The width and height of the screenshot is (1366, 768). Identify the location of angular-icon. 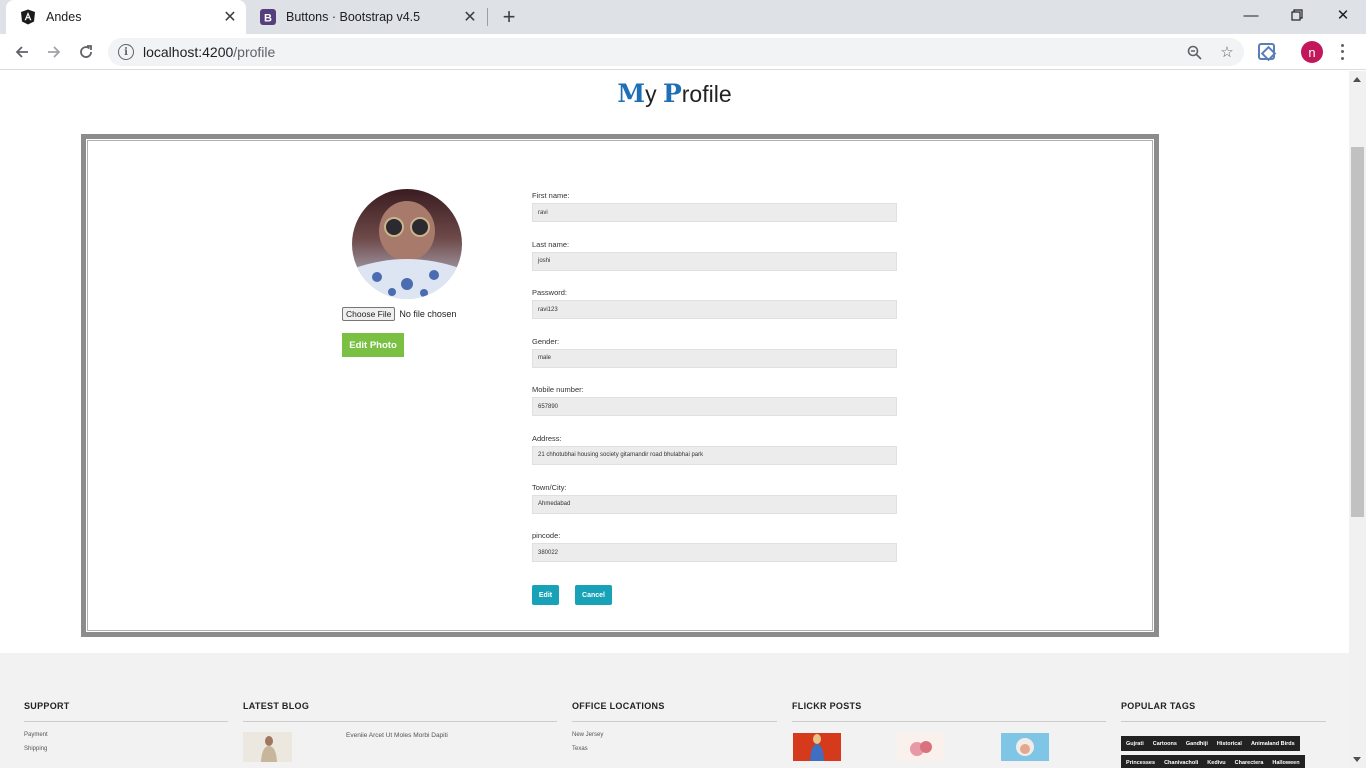
(28, 17).